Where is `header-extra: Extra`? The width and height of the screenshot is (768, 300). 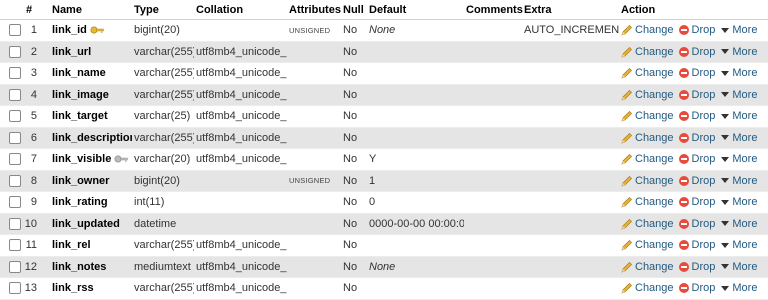
header-extra: Extra is located at coordinates (570, 10).